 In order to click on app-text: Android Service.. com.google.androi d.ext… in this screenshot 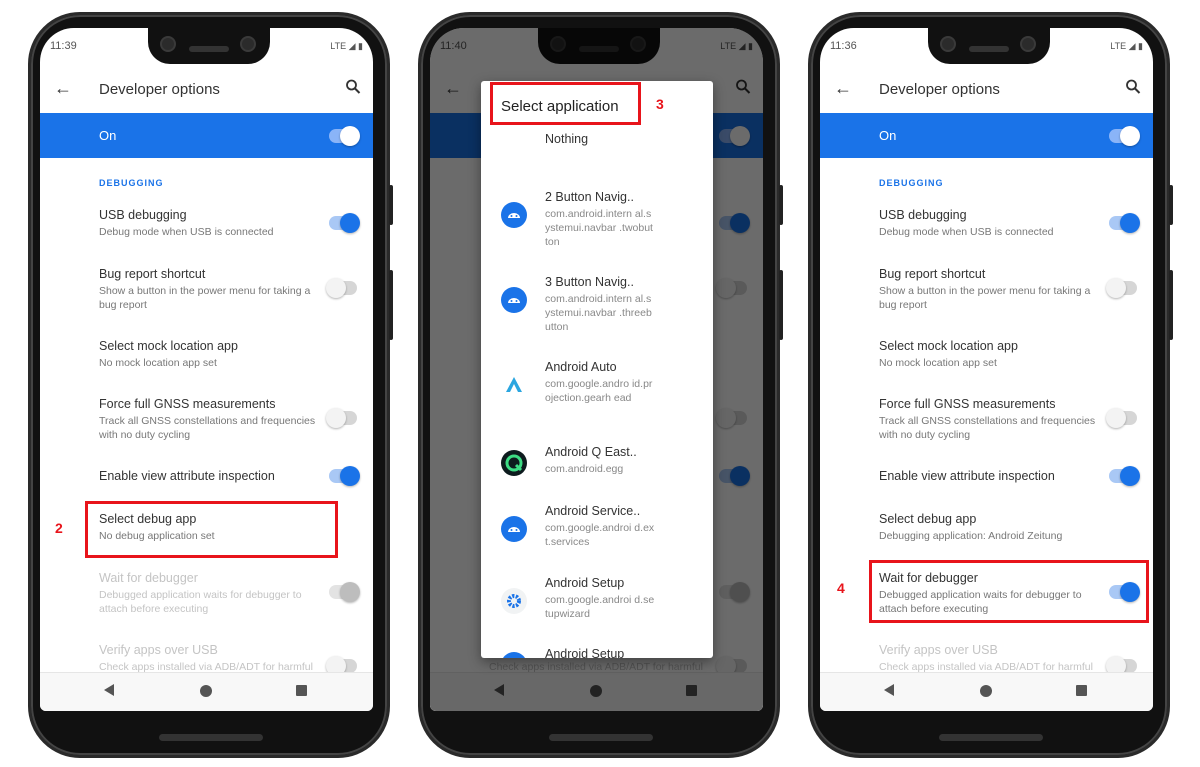, I will do `click(600, 526)`.